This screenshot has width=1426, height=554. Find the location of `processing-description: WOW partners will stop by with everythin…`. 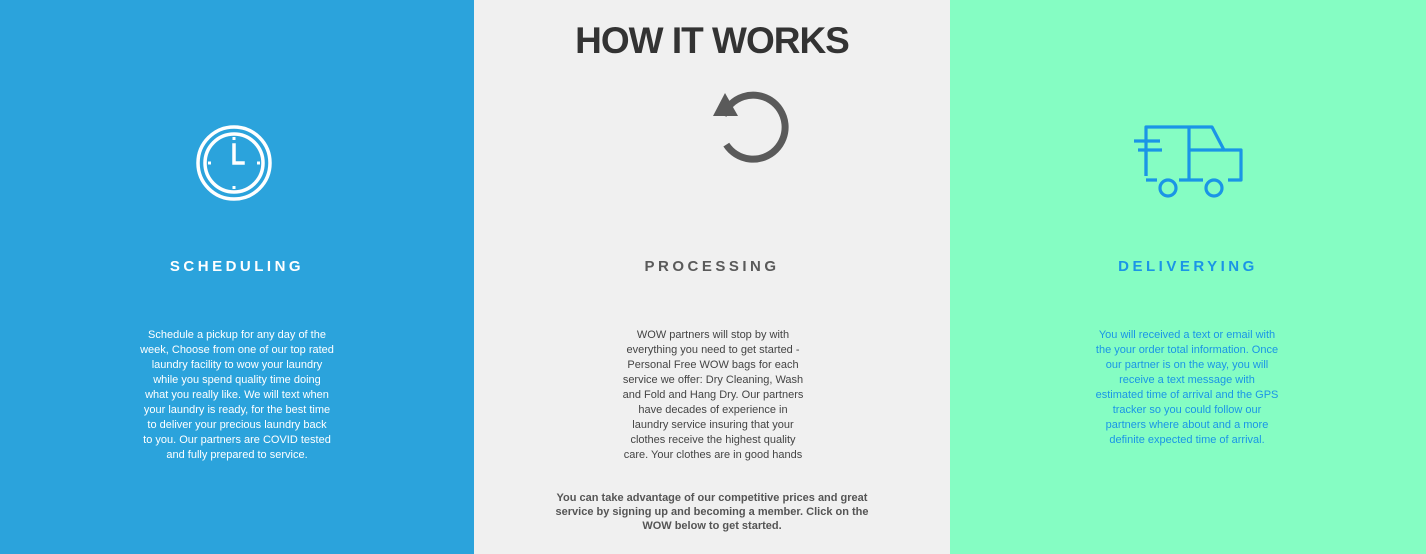

processing-description: WOW partners will stop by with everythin… is located at coordinates (713, 395).